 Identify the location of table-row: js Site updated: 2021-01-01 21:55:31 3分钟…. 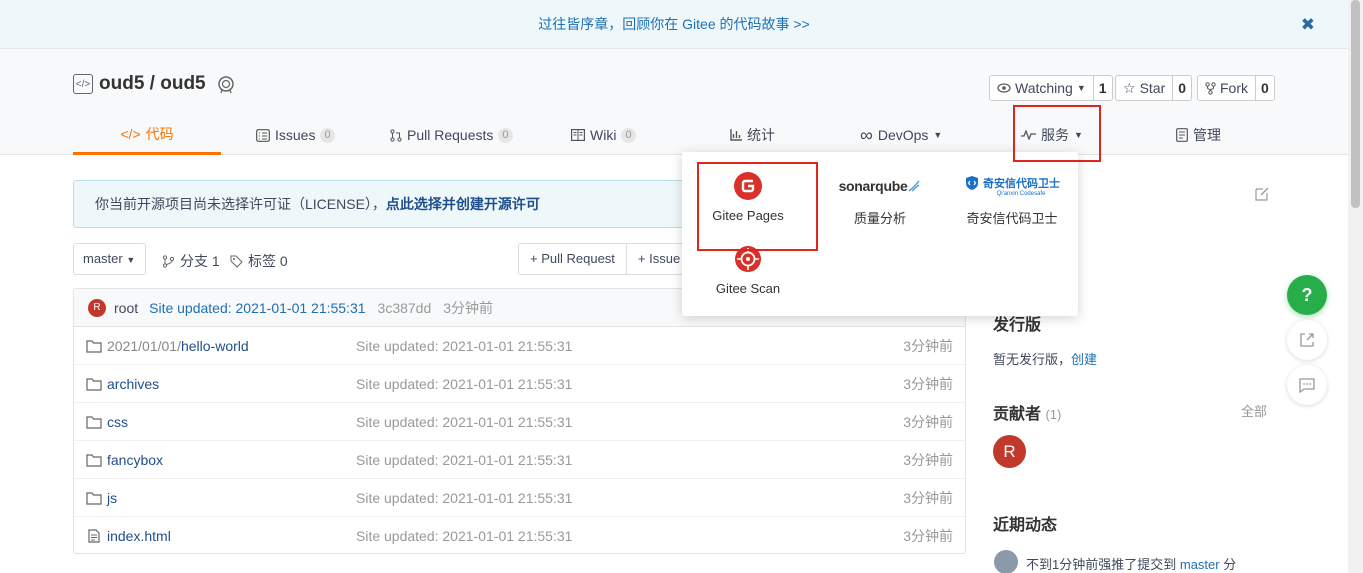
(519, 498).